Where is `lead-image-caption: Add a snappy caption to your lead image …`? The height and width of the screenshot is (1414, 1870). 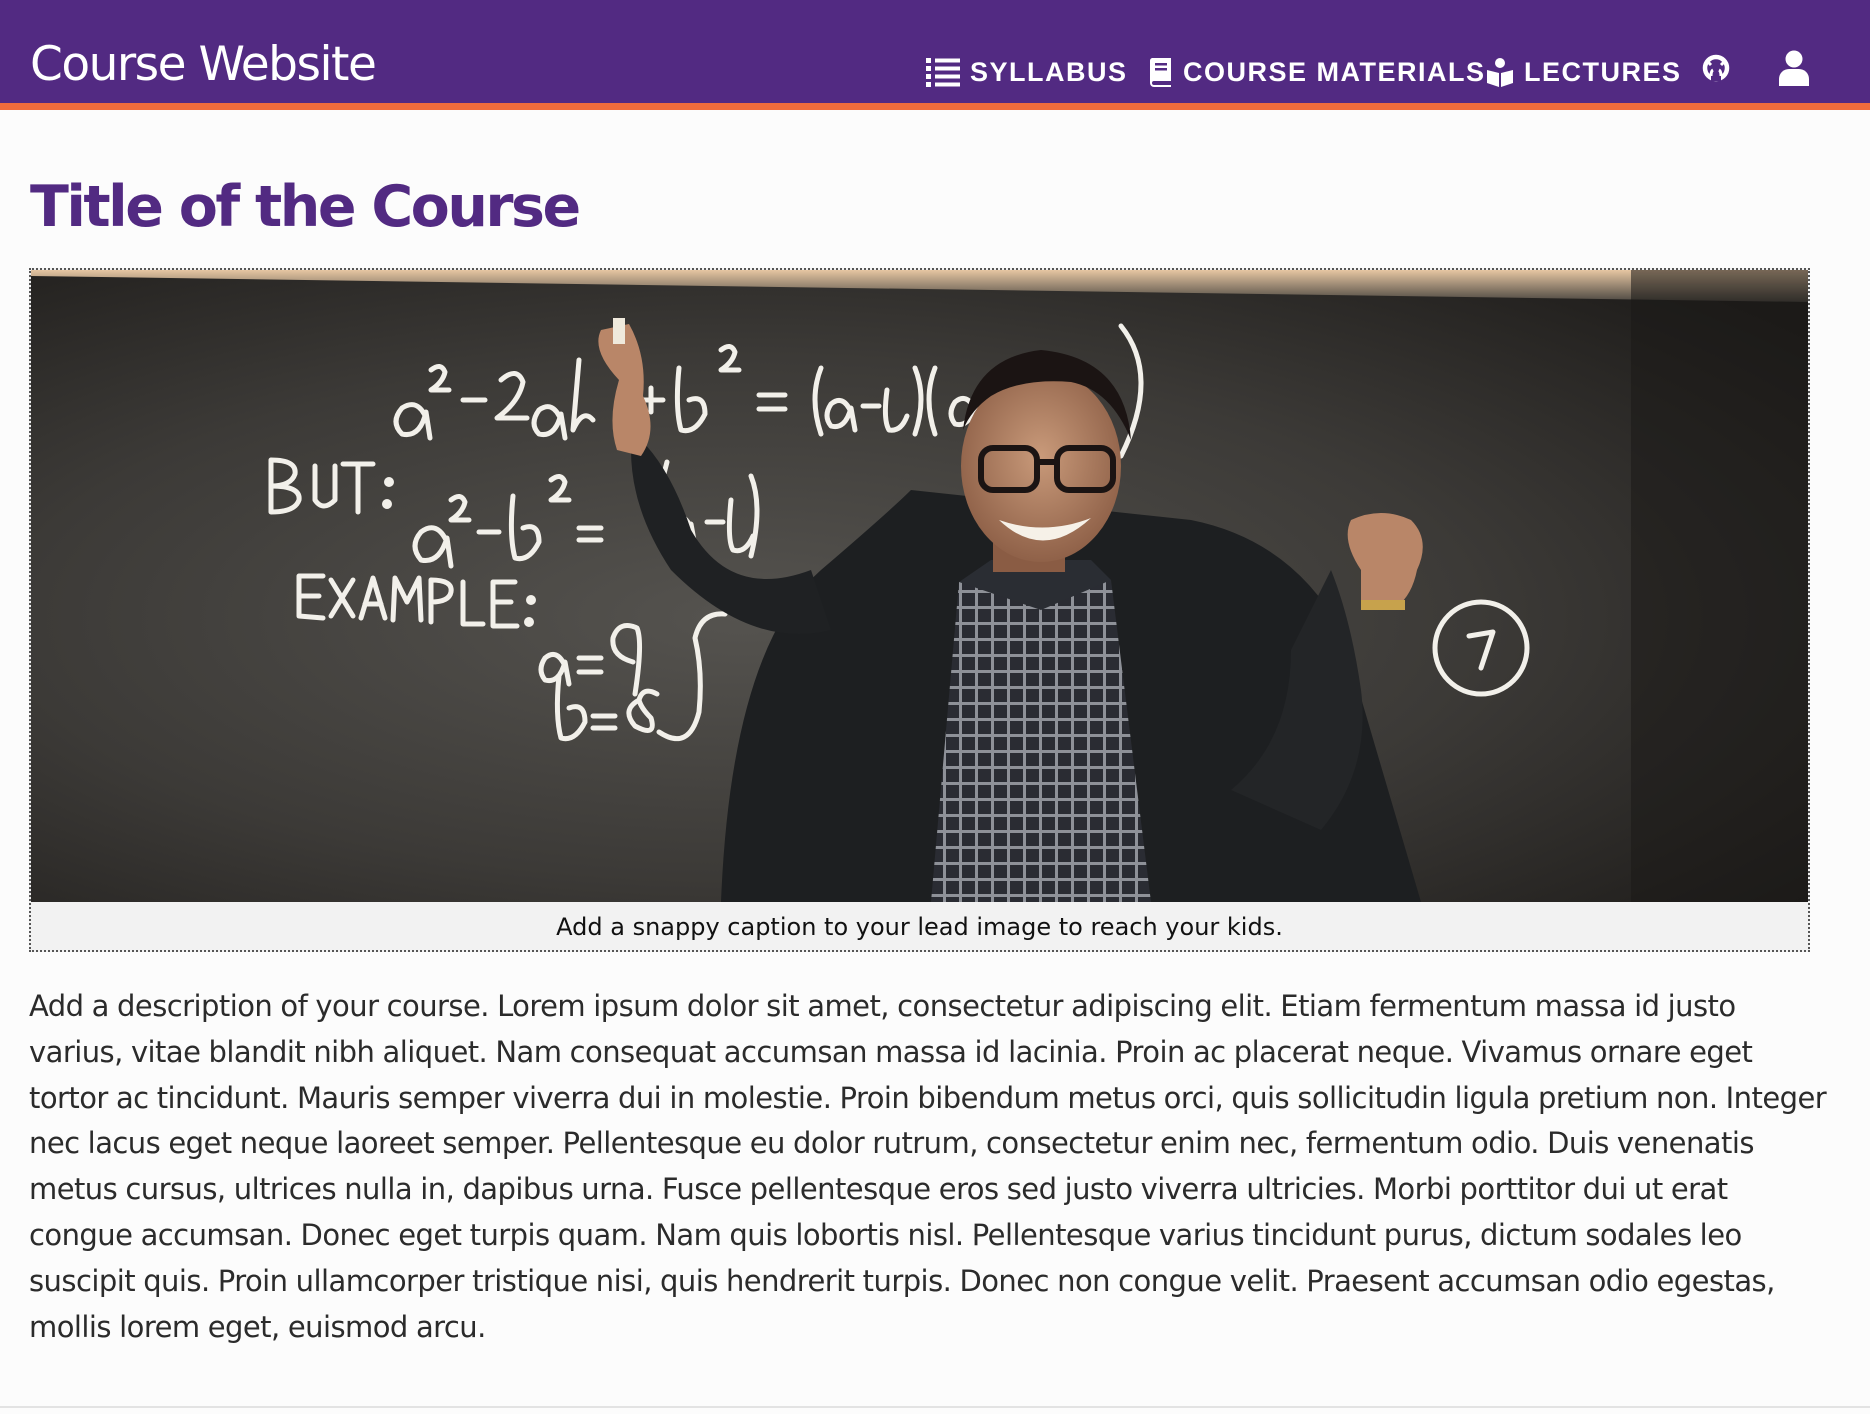 lead-image-caption: Add a snappy caption to your lead image … is located at coordinates (919, 927).